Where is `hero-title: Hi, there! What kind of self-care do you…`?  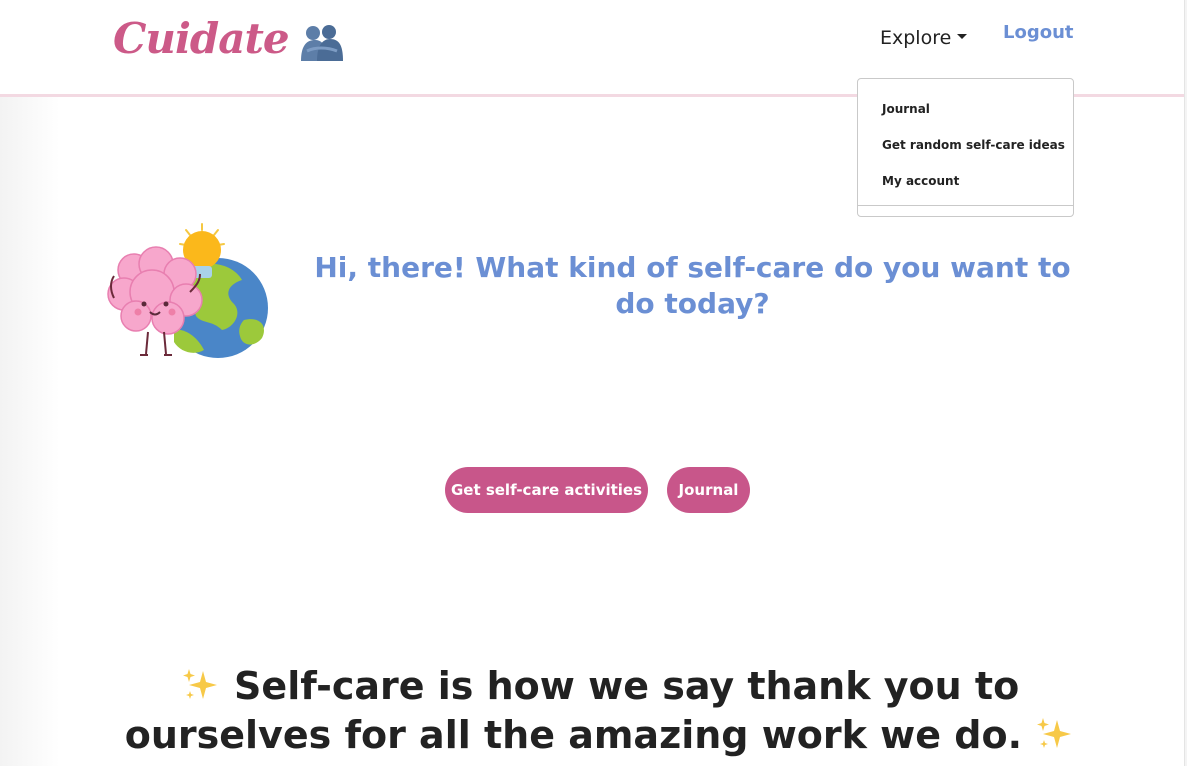
hero-title: Hi, there! What kind of self-care do you… is located at coordinates (692, 285).